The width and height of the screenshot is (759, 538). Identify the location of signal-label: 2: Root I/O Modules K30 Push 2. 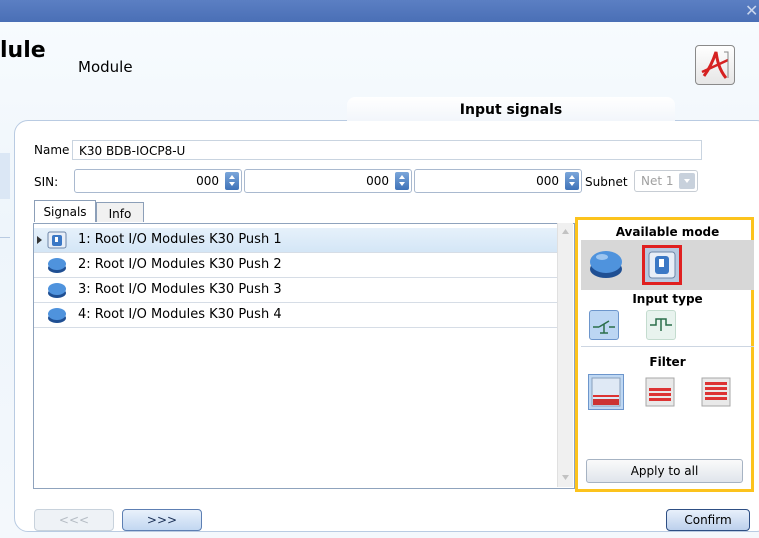
(180, 264).